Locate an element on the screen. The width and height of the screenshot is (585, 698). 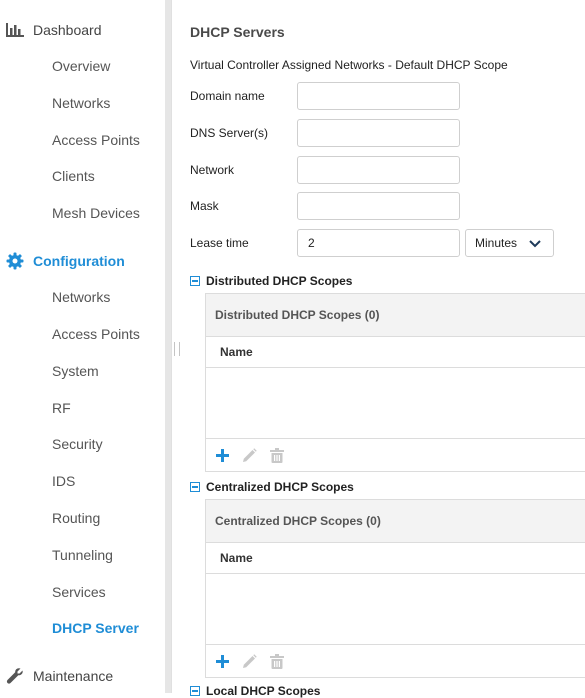
lease-unit-select: Minutes is located at coordinates (509, 243).